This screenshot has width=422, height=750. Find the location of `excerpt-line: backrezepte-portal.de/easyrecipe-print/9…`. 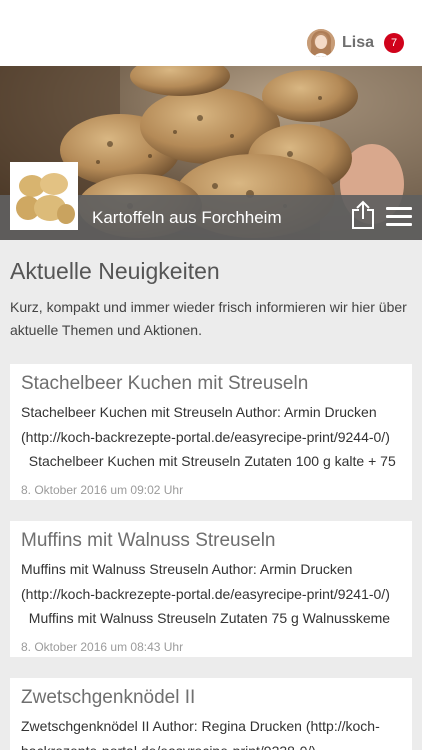

excerpt-line: backrezepte-portal.de/easyrecipe-print/9… is located at coordinates (211, 744).